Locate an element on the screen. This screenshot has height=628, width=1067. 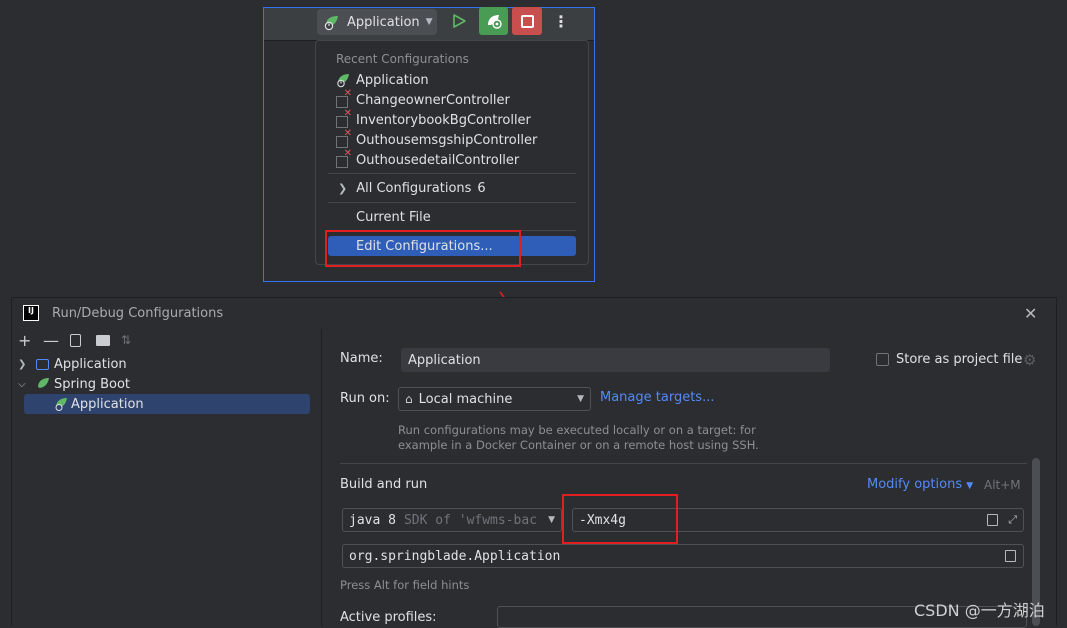
maximize-icon: ⤢ is located at coordinates (1012, 520).